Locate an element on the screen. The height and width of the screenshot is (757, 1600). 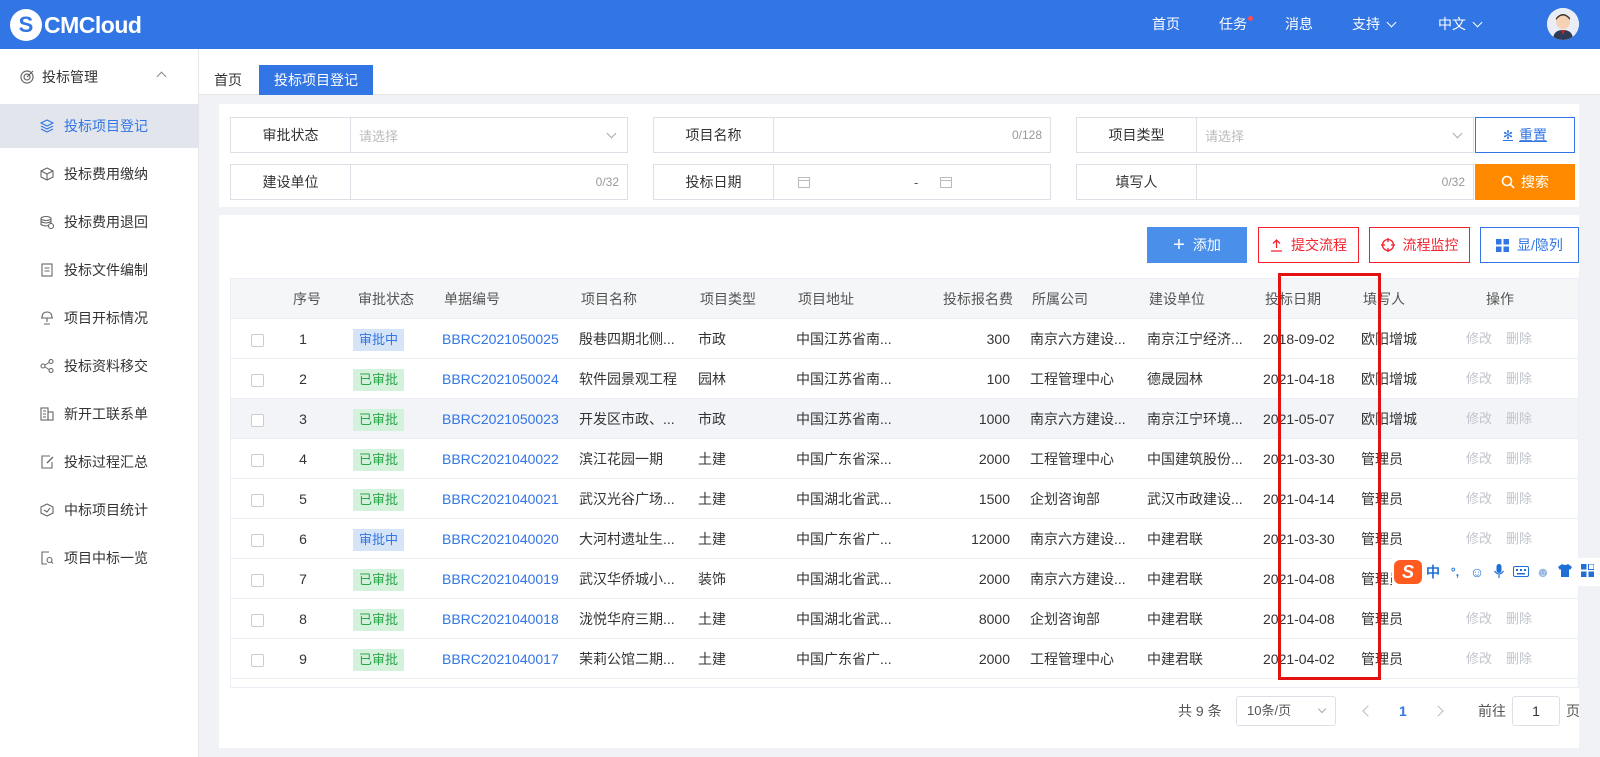
sidebar-item-8: 投标过程汇总 is located at coordinates (99, 462).